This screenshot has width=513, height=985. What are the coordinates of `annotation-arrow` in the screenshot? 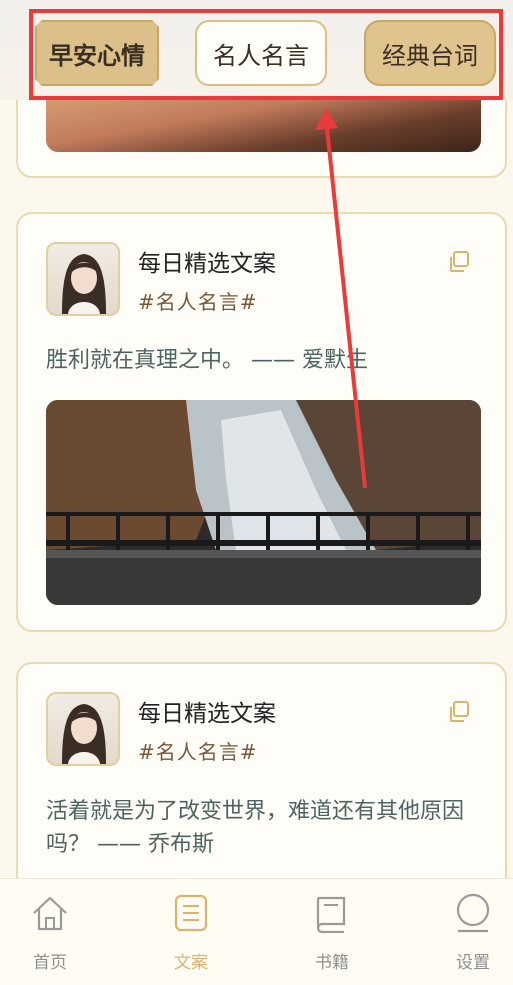 It's located at (341, 298).